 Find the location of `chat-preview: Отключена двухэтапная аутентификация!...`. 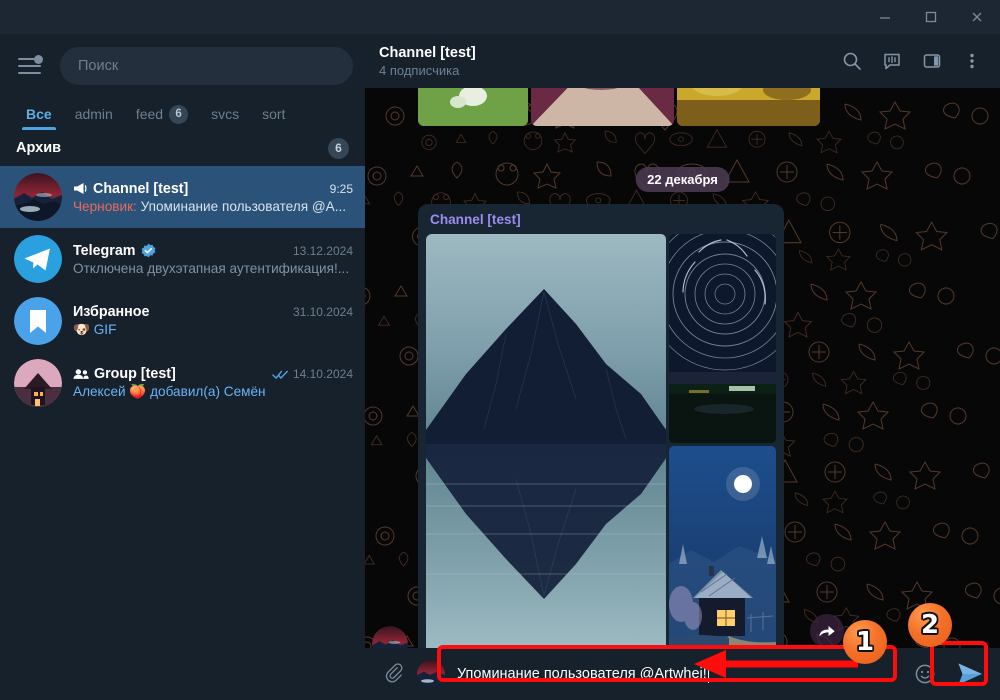

chat-preview: Отключена двухэтапная аутентификация!... is located at coordinates (211, 268).